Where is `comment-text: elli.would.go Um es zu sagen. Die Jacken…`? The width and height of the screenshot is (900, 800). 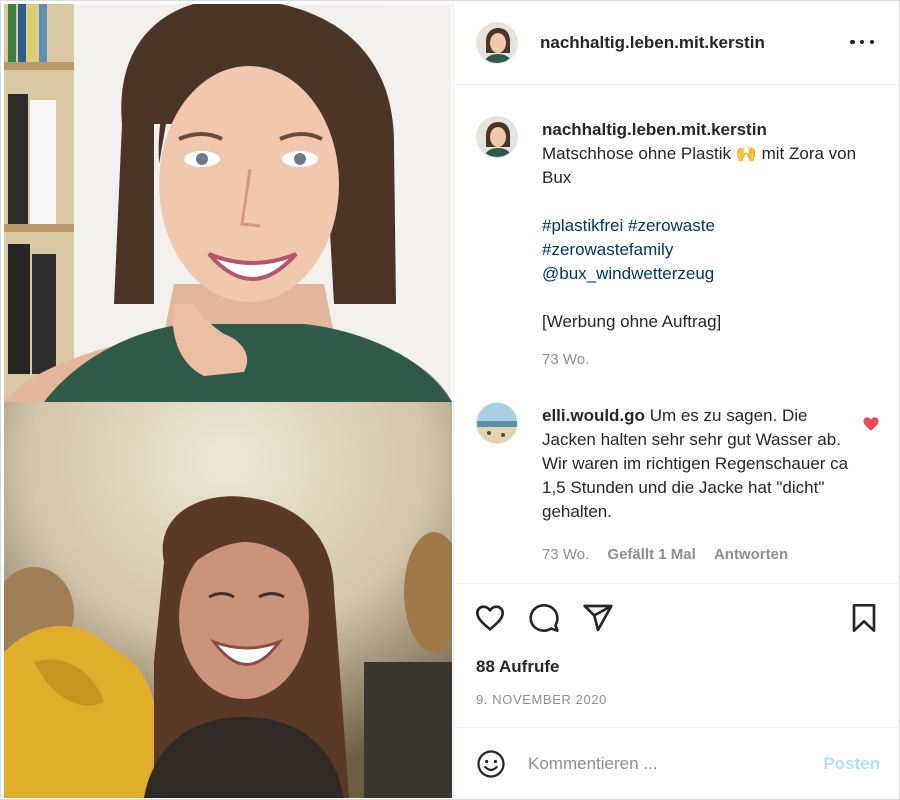 comment-text: elli.would.go Um es zu sagen. Die Jacken… is located at coordinates (697, 464).